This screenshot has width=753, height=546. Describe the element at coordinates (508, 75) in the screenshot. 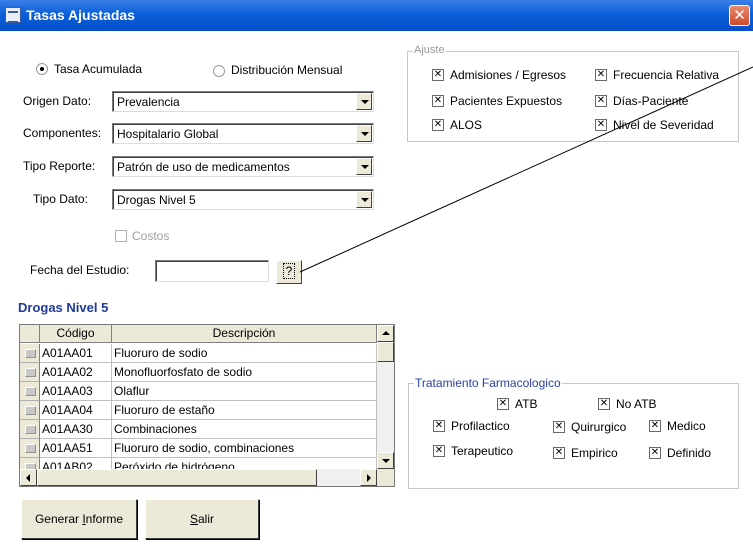

I see `ajuste-admisiones-label: Admisiones / Egresos` at that location.